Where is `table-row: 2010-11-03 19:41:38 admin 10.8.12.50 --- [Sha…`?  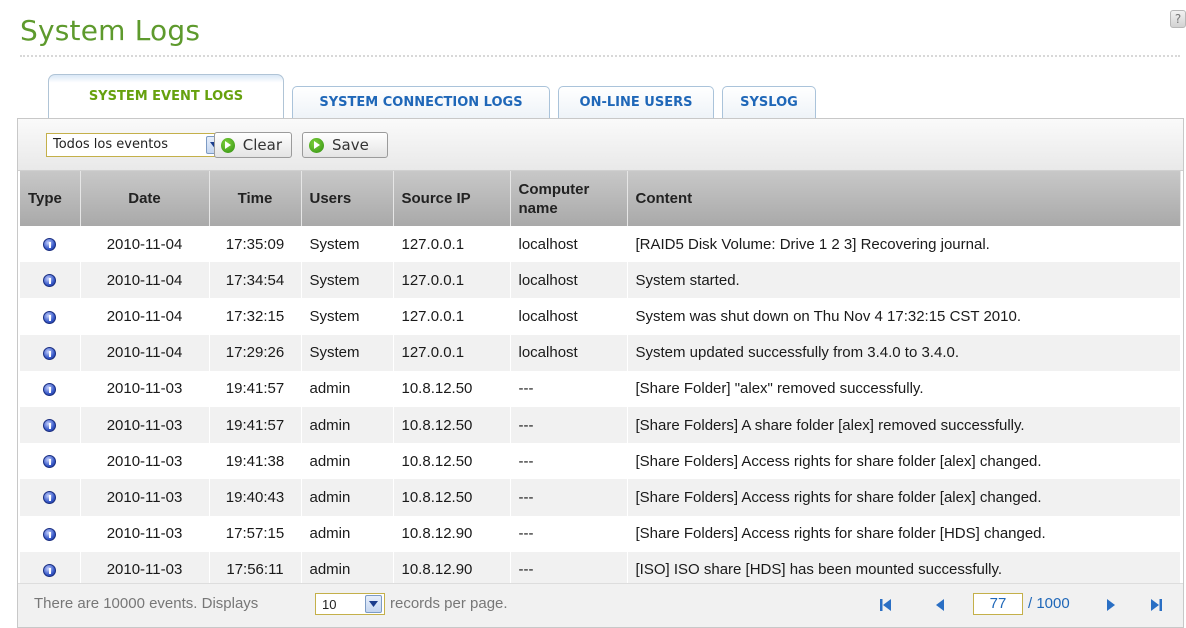 table-row: 2010-11-03 19:41:38 admin 10.8.12.50 --- [Sha… is located at coordinates (600, 461).